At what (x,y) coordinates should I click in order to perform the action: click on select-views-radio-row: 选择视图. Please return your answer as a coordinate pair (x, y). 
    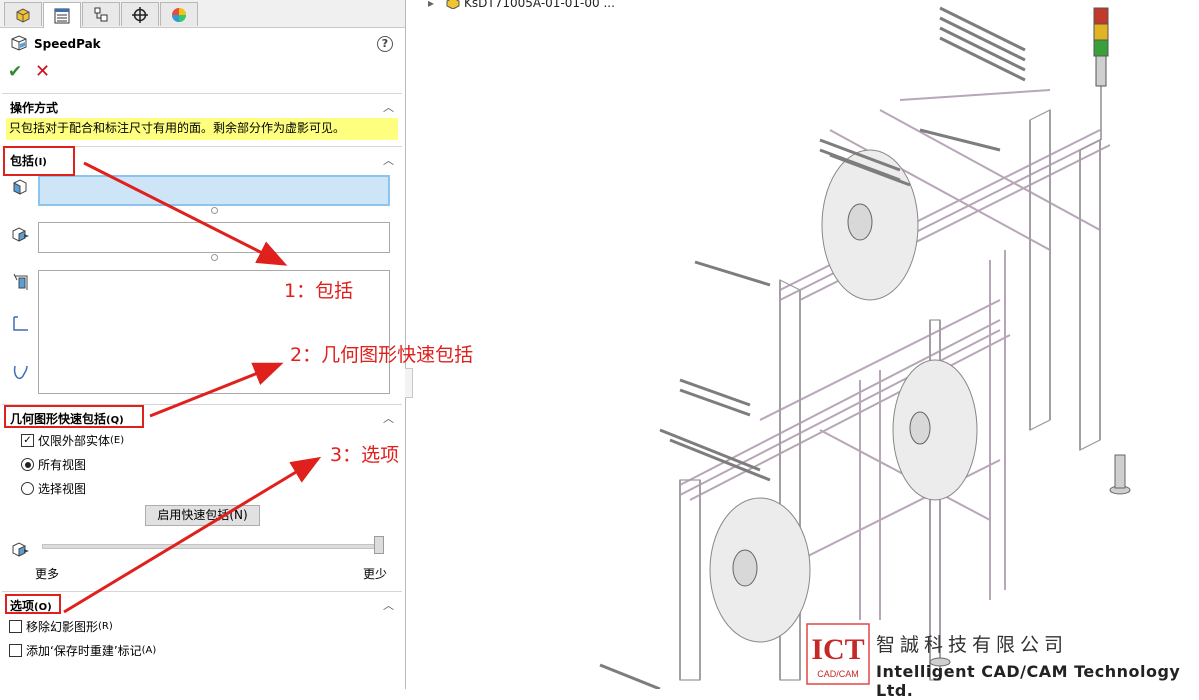
    Looking at the image, I should click on (53, 488).